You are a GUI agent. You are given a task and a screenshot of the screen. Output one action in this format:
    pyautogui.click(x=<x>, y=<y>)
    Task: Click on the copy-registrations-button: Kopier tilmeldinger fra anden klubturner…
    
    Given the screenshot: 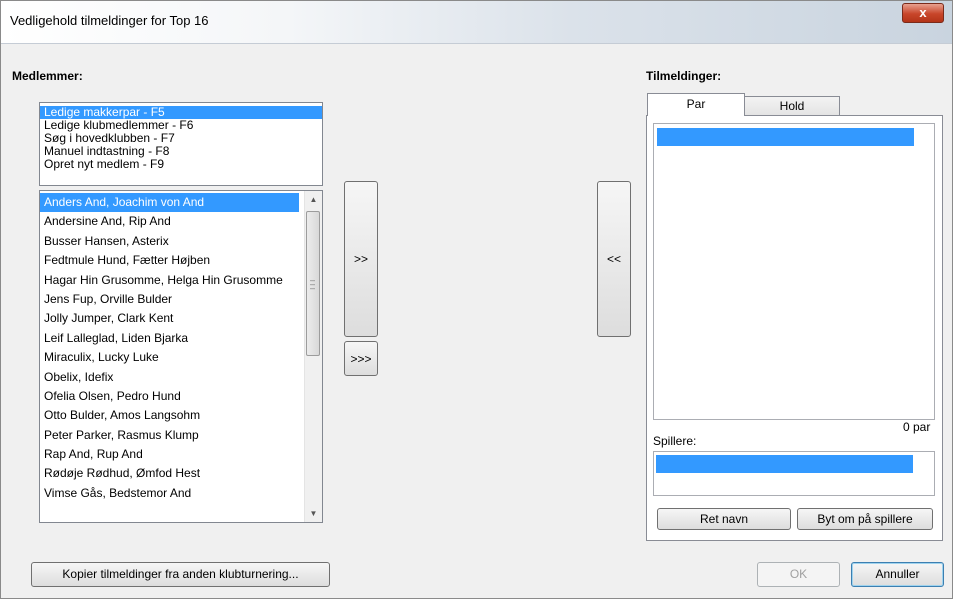 What is the action you would take?
    pyautogui.click(x=180, y=574)
    